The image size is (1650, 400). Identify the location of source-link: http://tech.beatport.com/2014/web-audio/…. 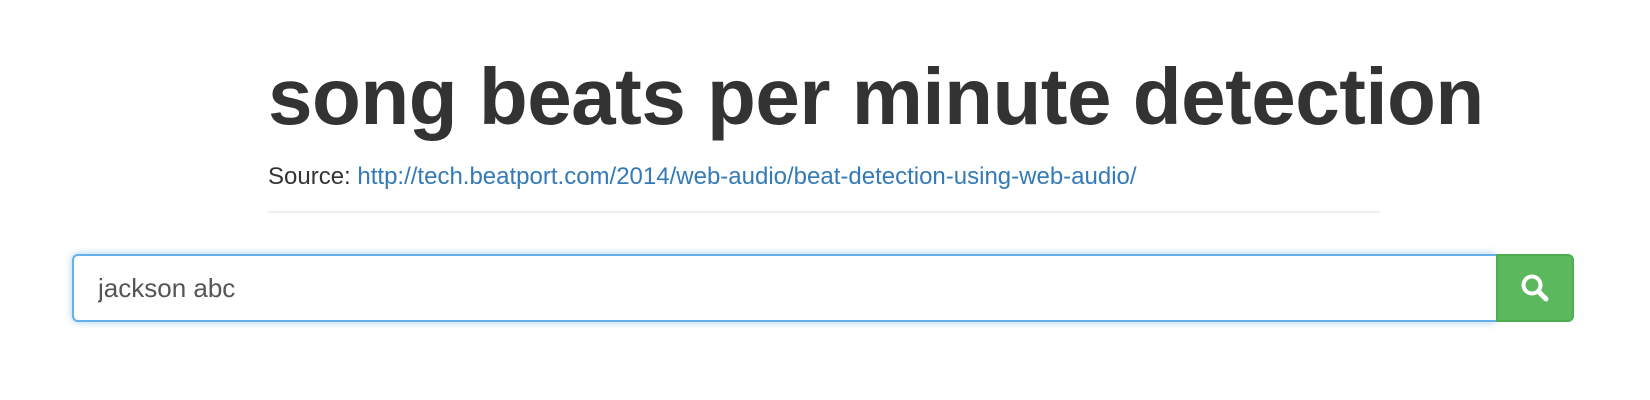
(746, 176).